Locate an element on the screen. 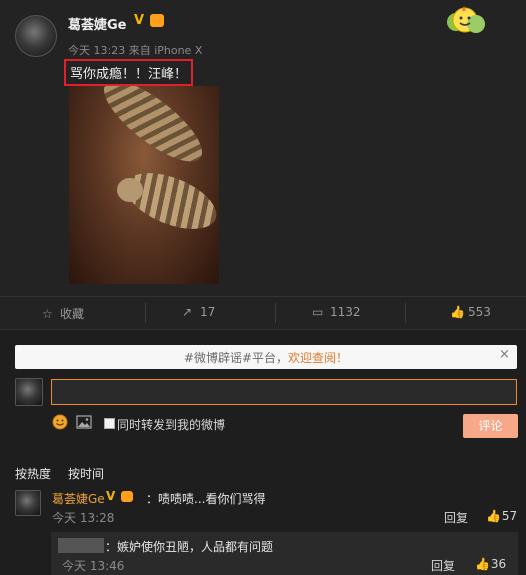  banner-accent: 欢迎查阅！ is located at coordinates (318, 358).